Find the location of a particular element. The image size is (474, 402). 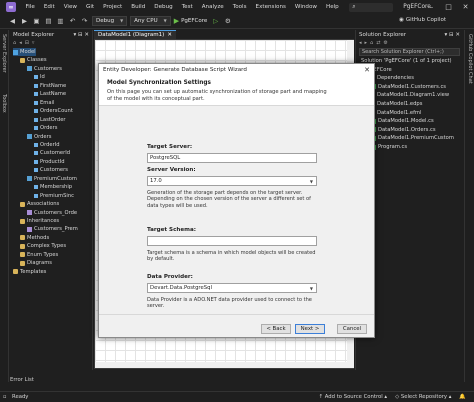

save-all-icon: ▥ is located at coordinates (60, 21).